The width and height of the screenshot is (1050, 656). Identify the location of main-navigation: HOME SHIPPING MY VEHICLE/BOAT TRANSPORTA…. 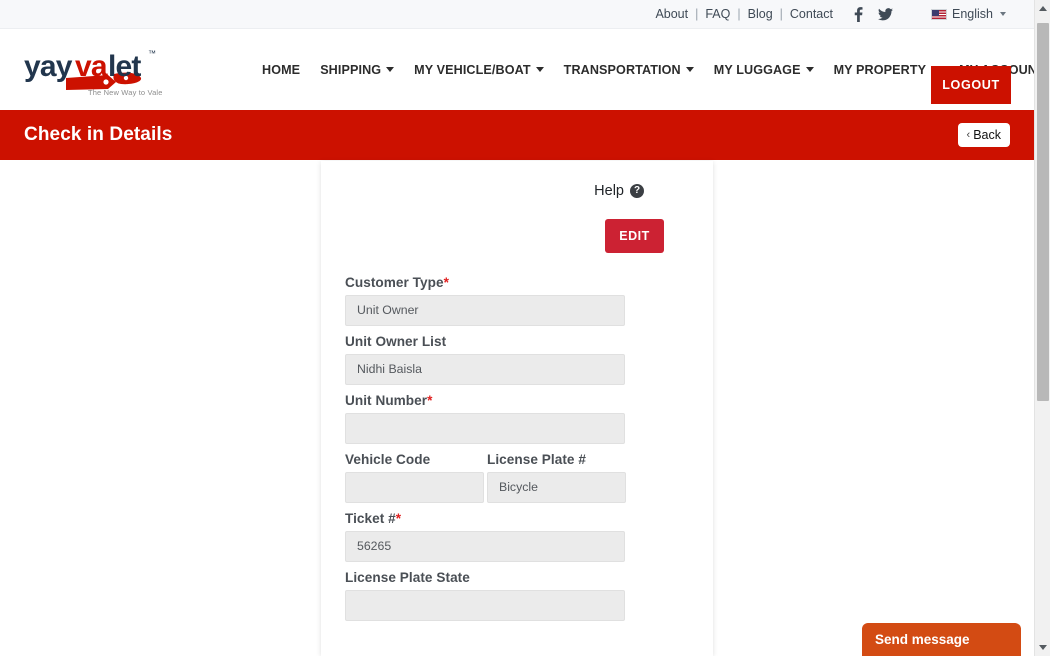
(648, 69).